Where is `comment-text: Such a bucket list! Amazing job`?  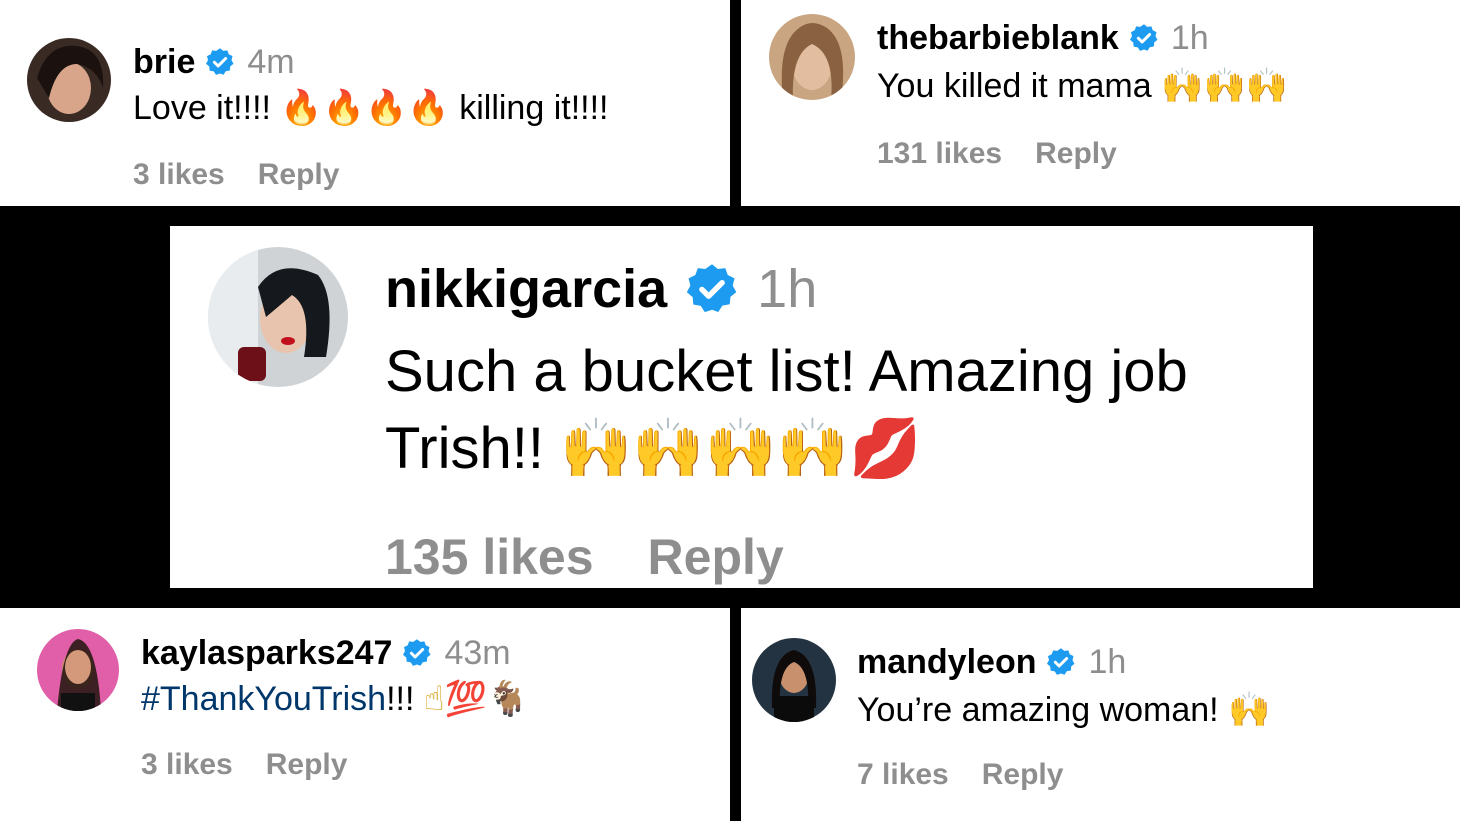 comment-text: Such a bucket list! Amazing job is located at coordinates (786, 371).